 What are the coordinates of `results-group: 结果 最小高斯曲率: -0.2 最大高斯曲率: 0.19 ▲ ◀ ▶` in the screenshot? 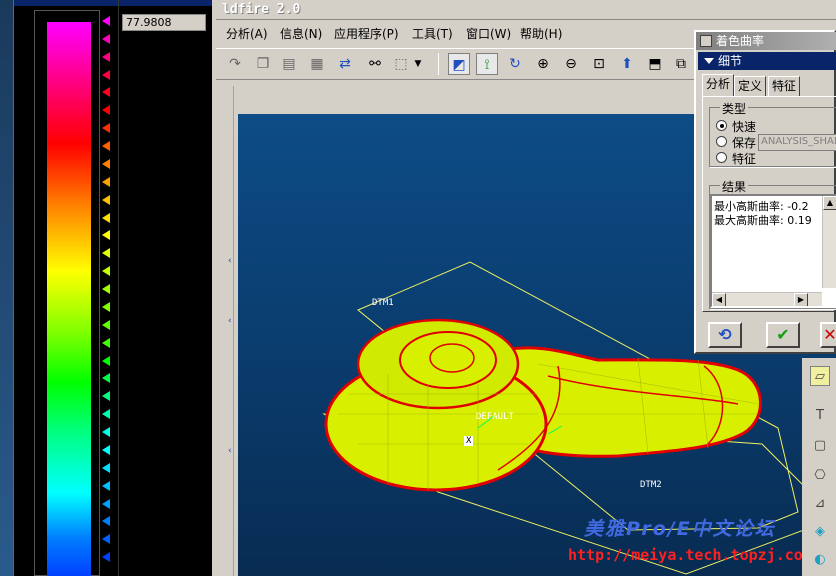 It's located at (772, 243).